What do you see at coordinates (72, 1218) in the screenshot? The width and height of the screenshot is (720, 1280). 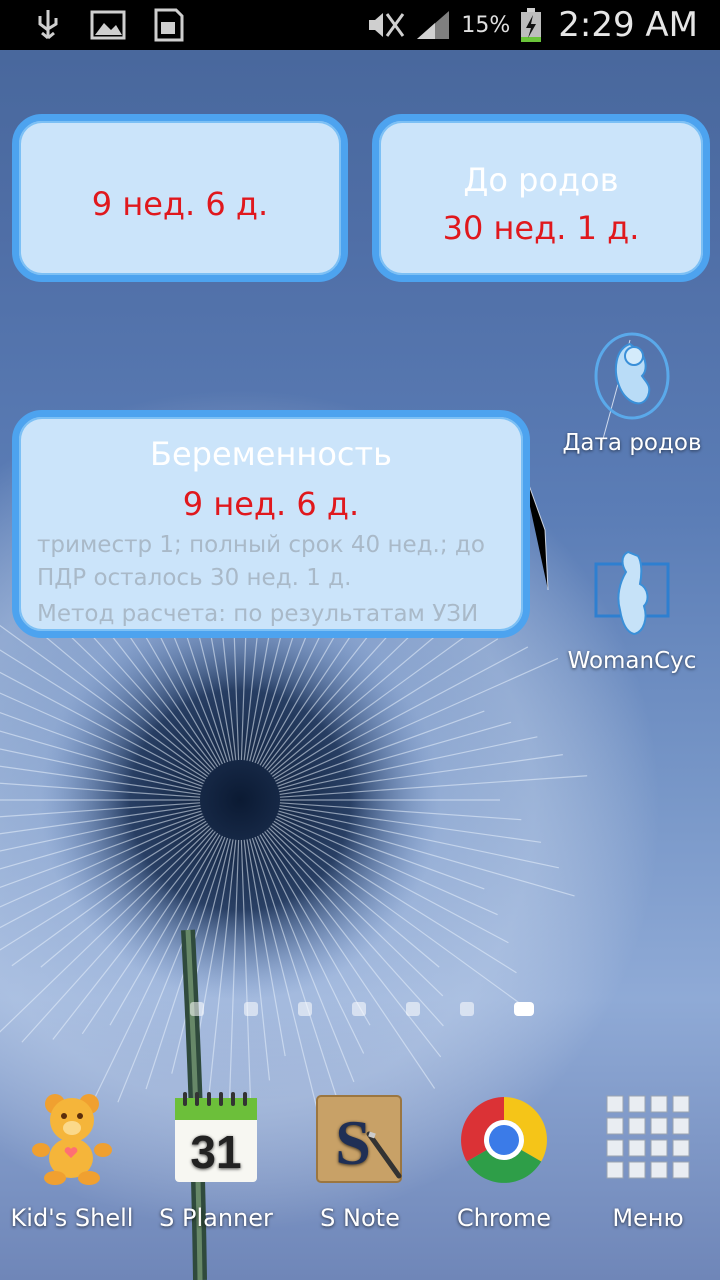 I see `dock-kids-shell-label: Kid's Shell` at bounding box center [72, 1218].